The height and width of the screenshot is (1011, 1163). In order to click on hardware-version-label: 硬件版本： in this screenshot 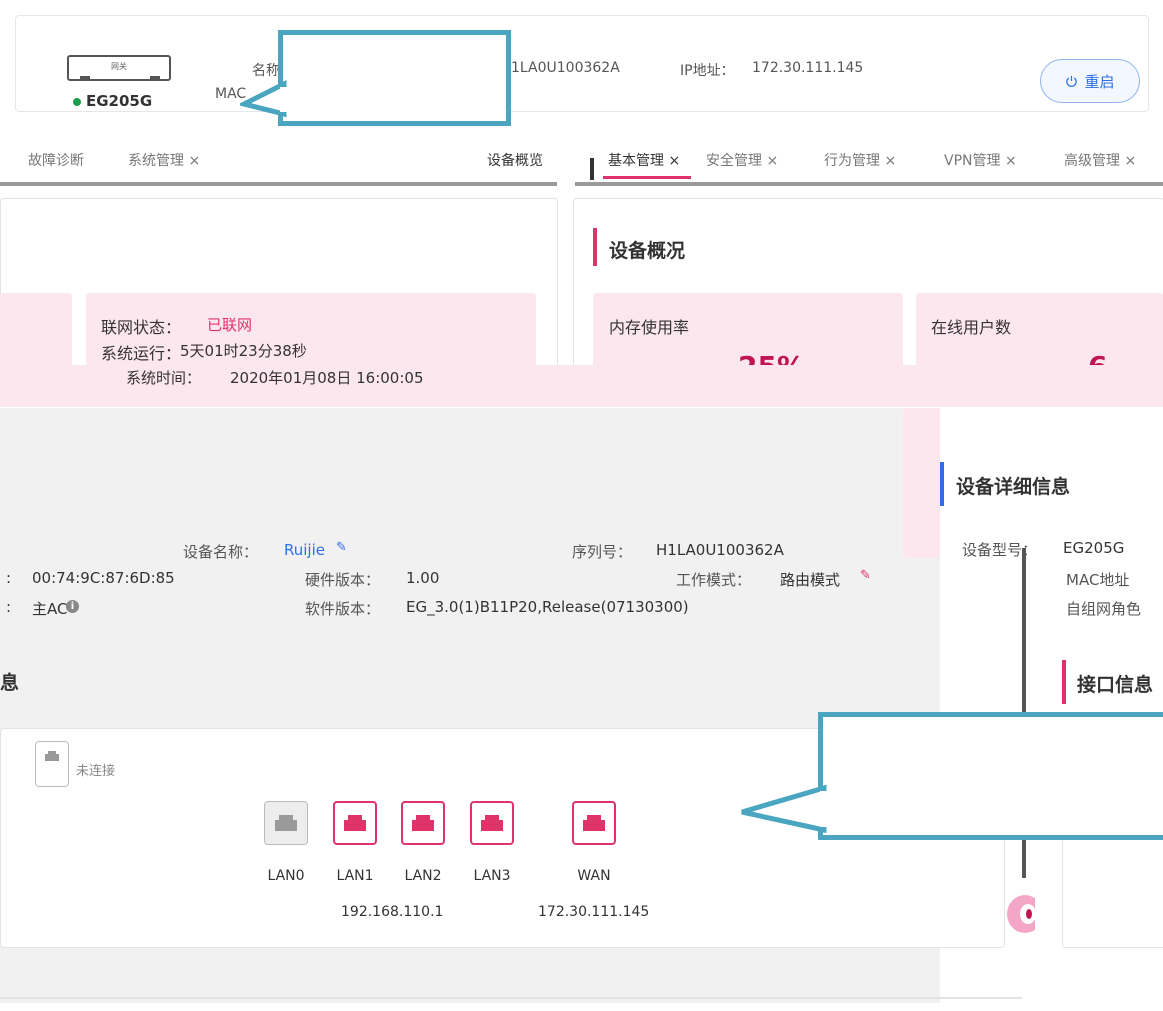, I will do `click(343, 580)`.